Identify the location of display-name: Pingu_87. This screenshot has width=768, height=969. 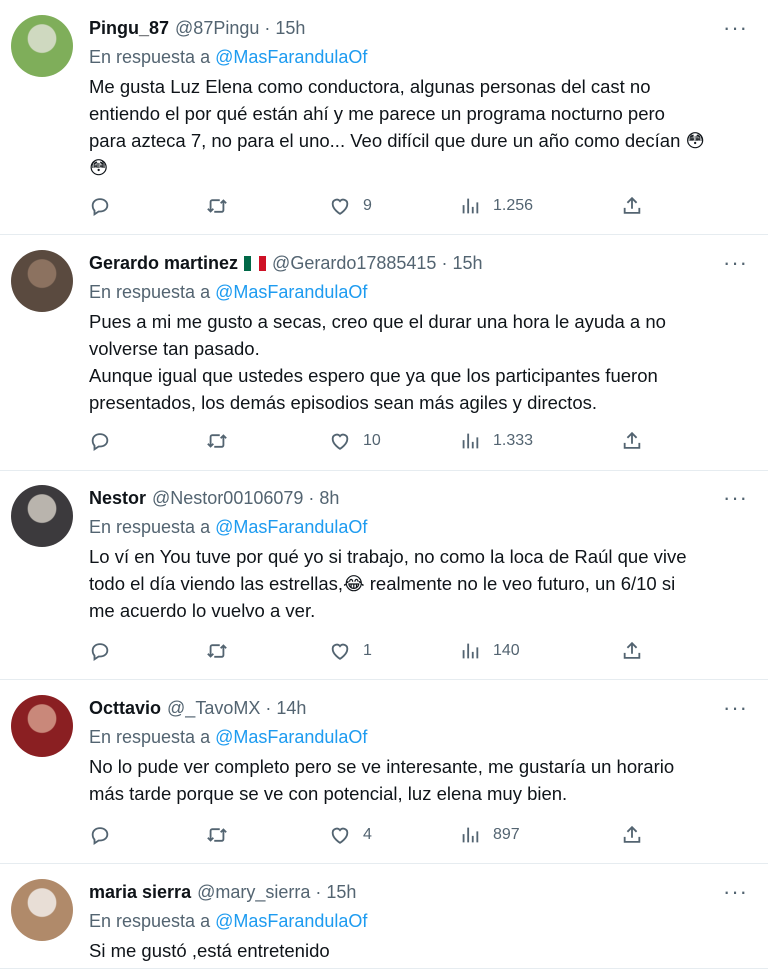
(129, 28).